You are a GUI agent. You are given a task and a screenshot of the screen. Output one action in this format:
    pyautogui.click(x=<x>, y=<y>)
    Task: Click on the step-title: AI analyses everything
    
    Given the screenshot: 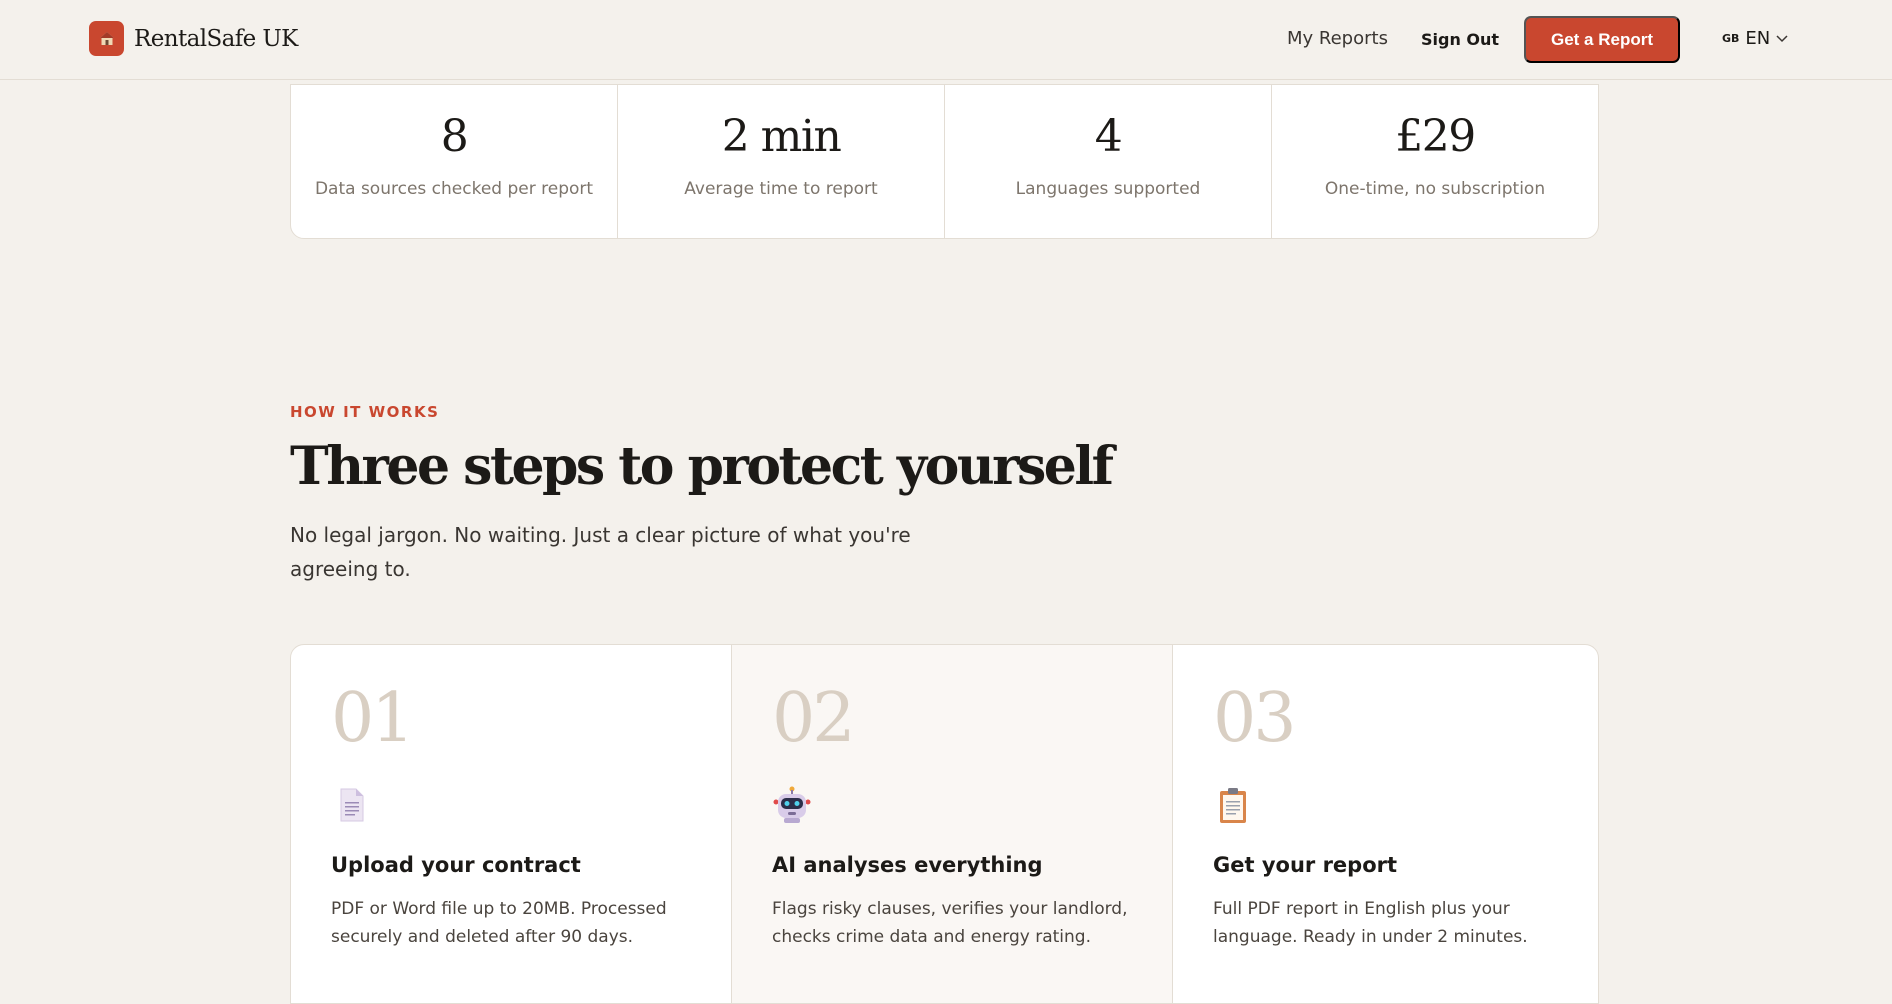 What is the action you would take?
    pyautogui.click(x=907, y=865)
    